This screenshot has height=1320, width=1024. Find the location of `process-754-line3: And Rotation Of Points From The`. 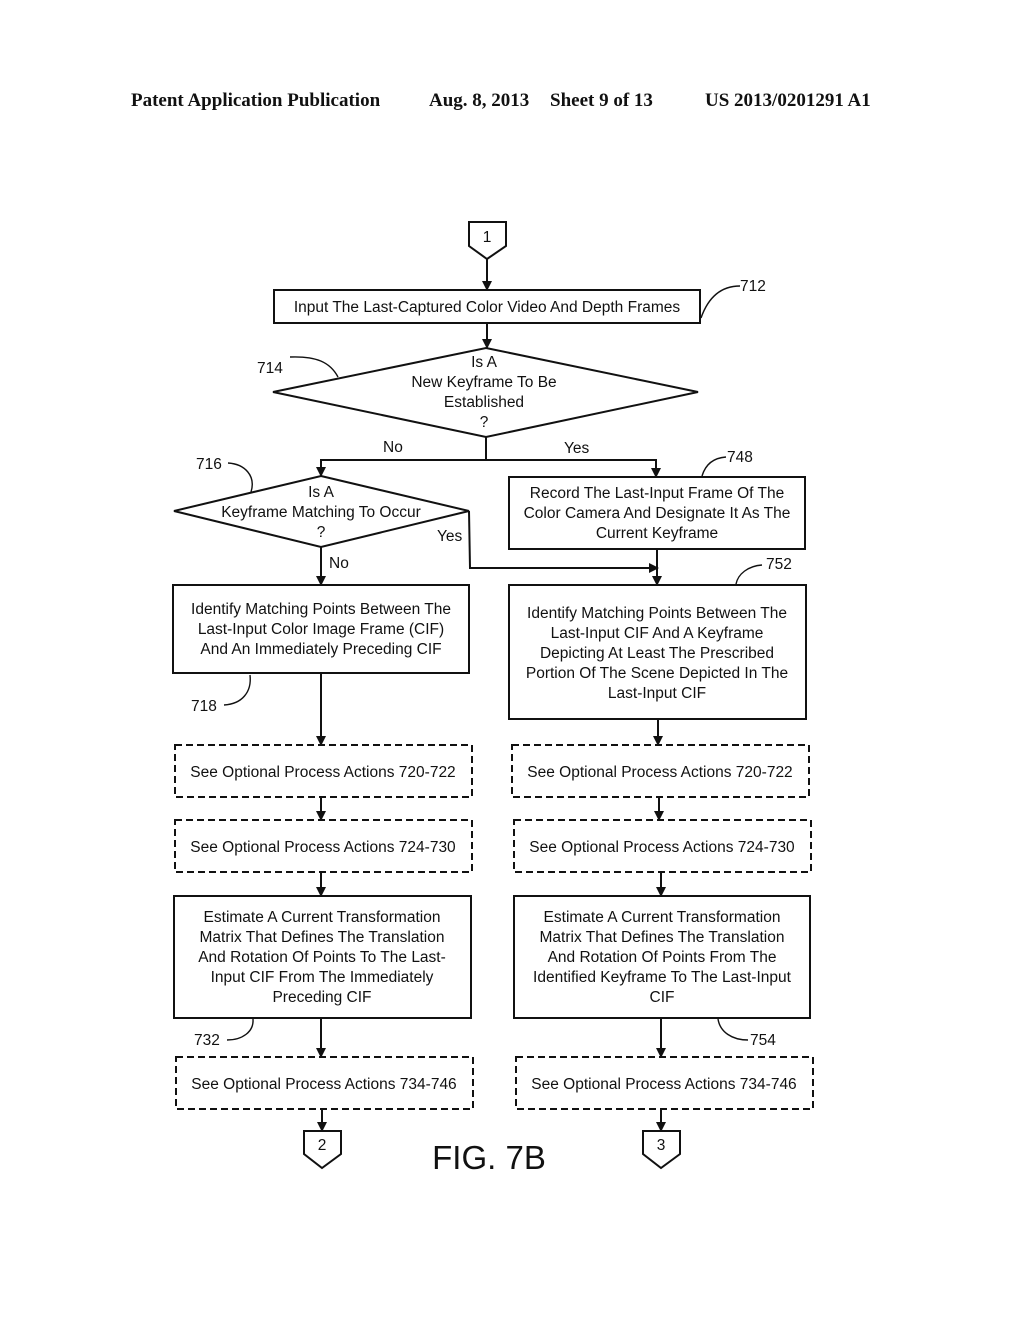

process-754-line3: And Rotation Of Points From The is located at coordinates (662, 957).